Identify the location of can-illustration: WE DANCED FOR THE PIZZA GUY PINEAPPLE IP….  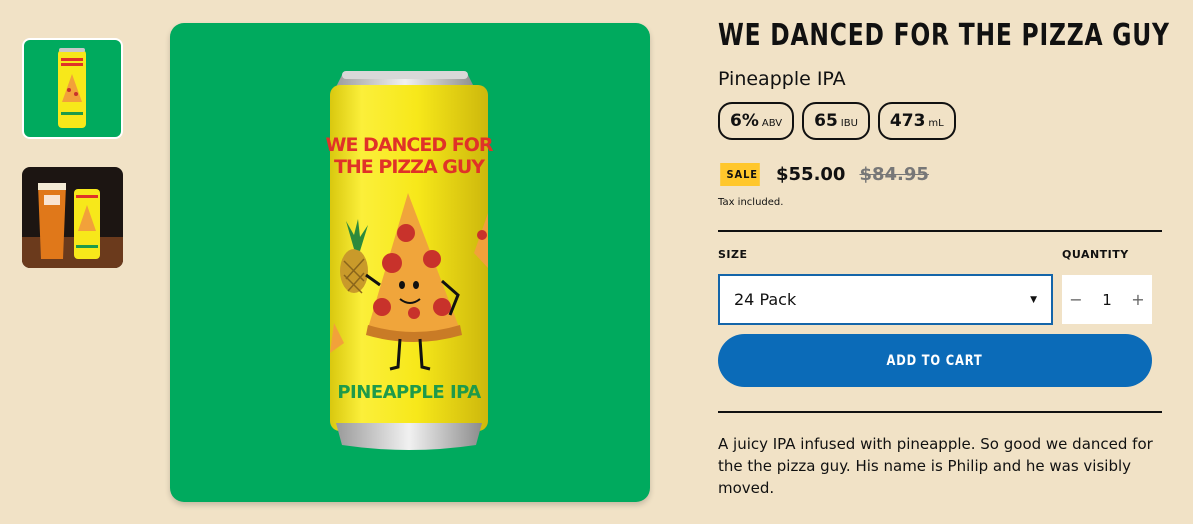
(410, 260).